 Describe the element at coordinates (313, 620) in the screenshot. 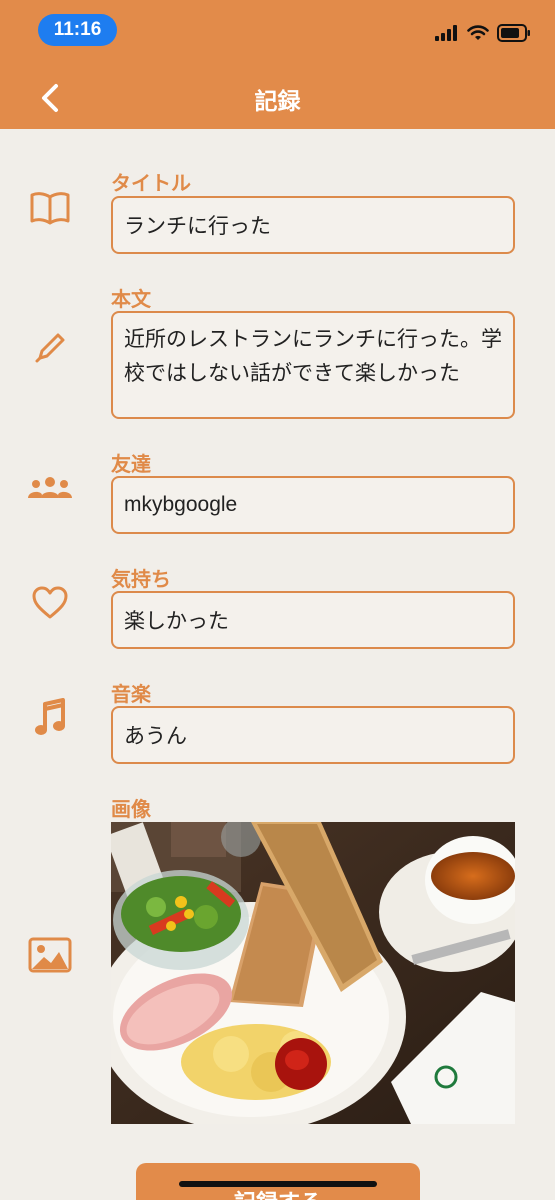

I see `feeling-input: 楽しかった` at that location.